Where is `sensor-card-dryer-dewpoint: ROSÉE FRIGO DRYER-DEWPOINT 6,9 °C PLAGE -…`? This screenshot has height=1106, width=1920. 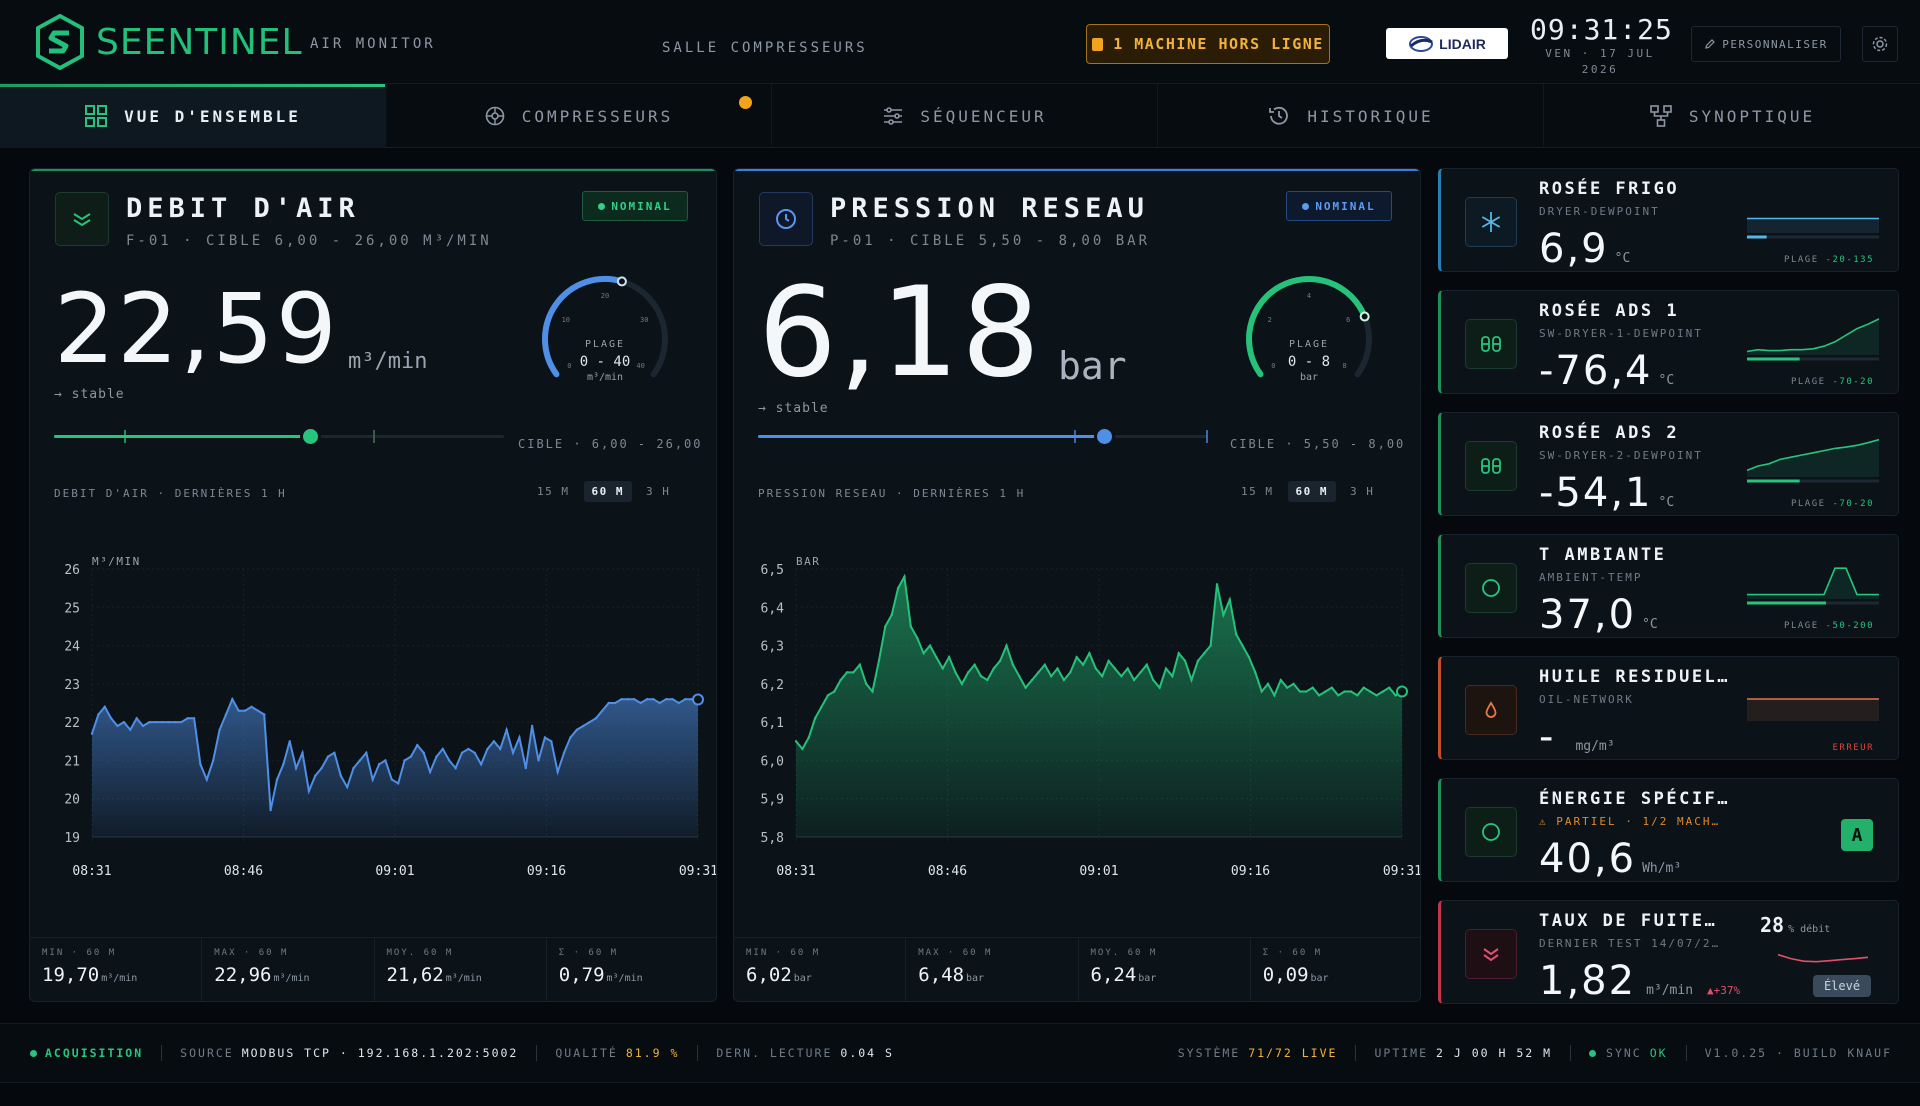 sensor-card-dryer-dewpoint: ROSÉE FRIGO DRYER-DEWPOINT 6,9 °C PLAGE -… is located at coordinates (1668, 220).